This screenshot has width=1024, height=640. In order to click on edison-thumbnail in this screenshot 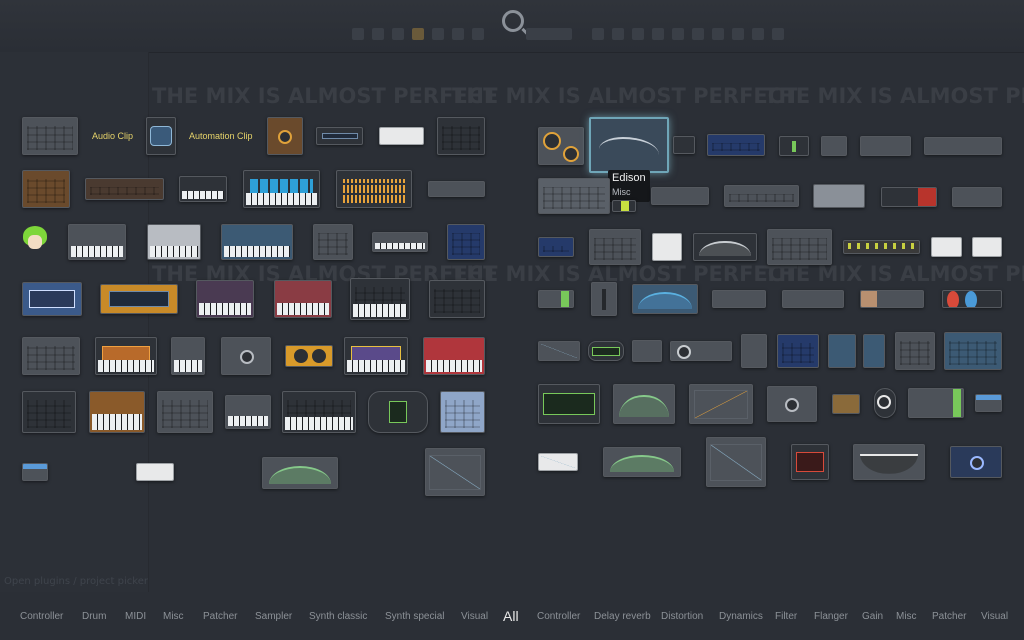, I will do `click(629, 145)`.